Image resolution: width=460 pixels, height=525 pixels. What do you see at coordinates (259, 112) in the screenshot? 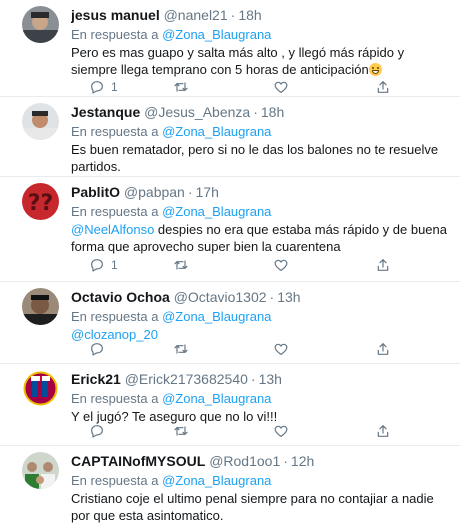
I see `tweet-header: Jestanque @Jesus_Abenza · 18h` at bounding box center [259, 112].